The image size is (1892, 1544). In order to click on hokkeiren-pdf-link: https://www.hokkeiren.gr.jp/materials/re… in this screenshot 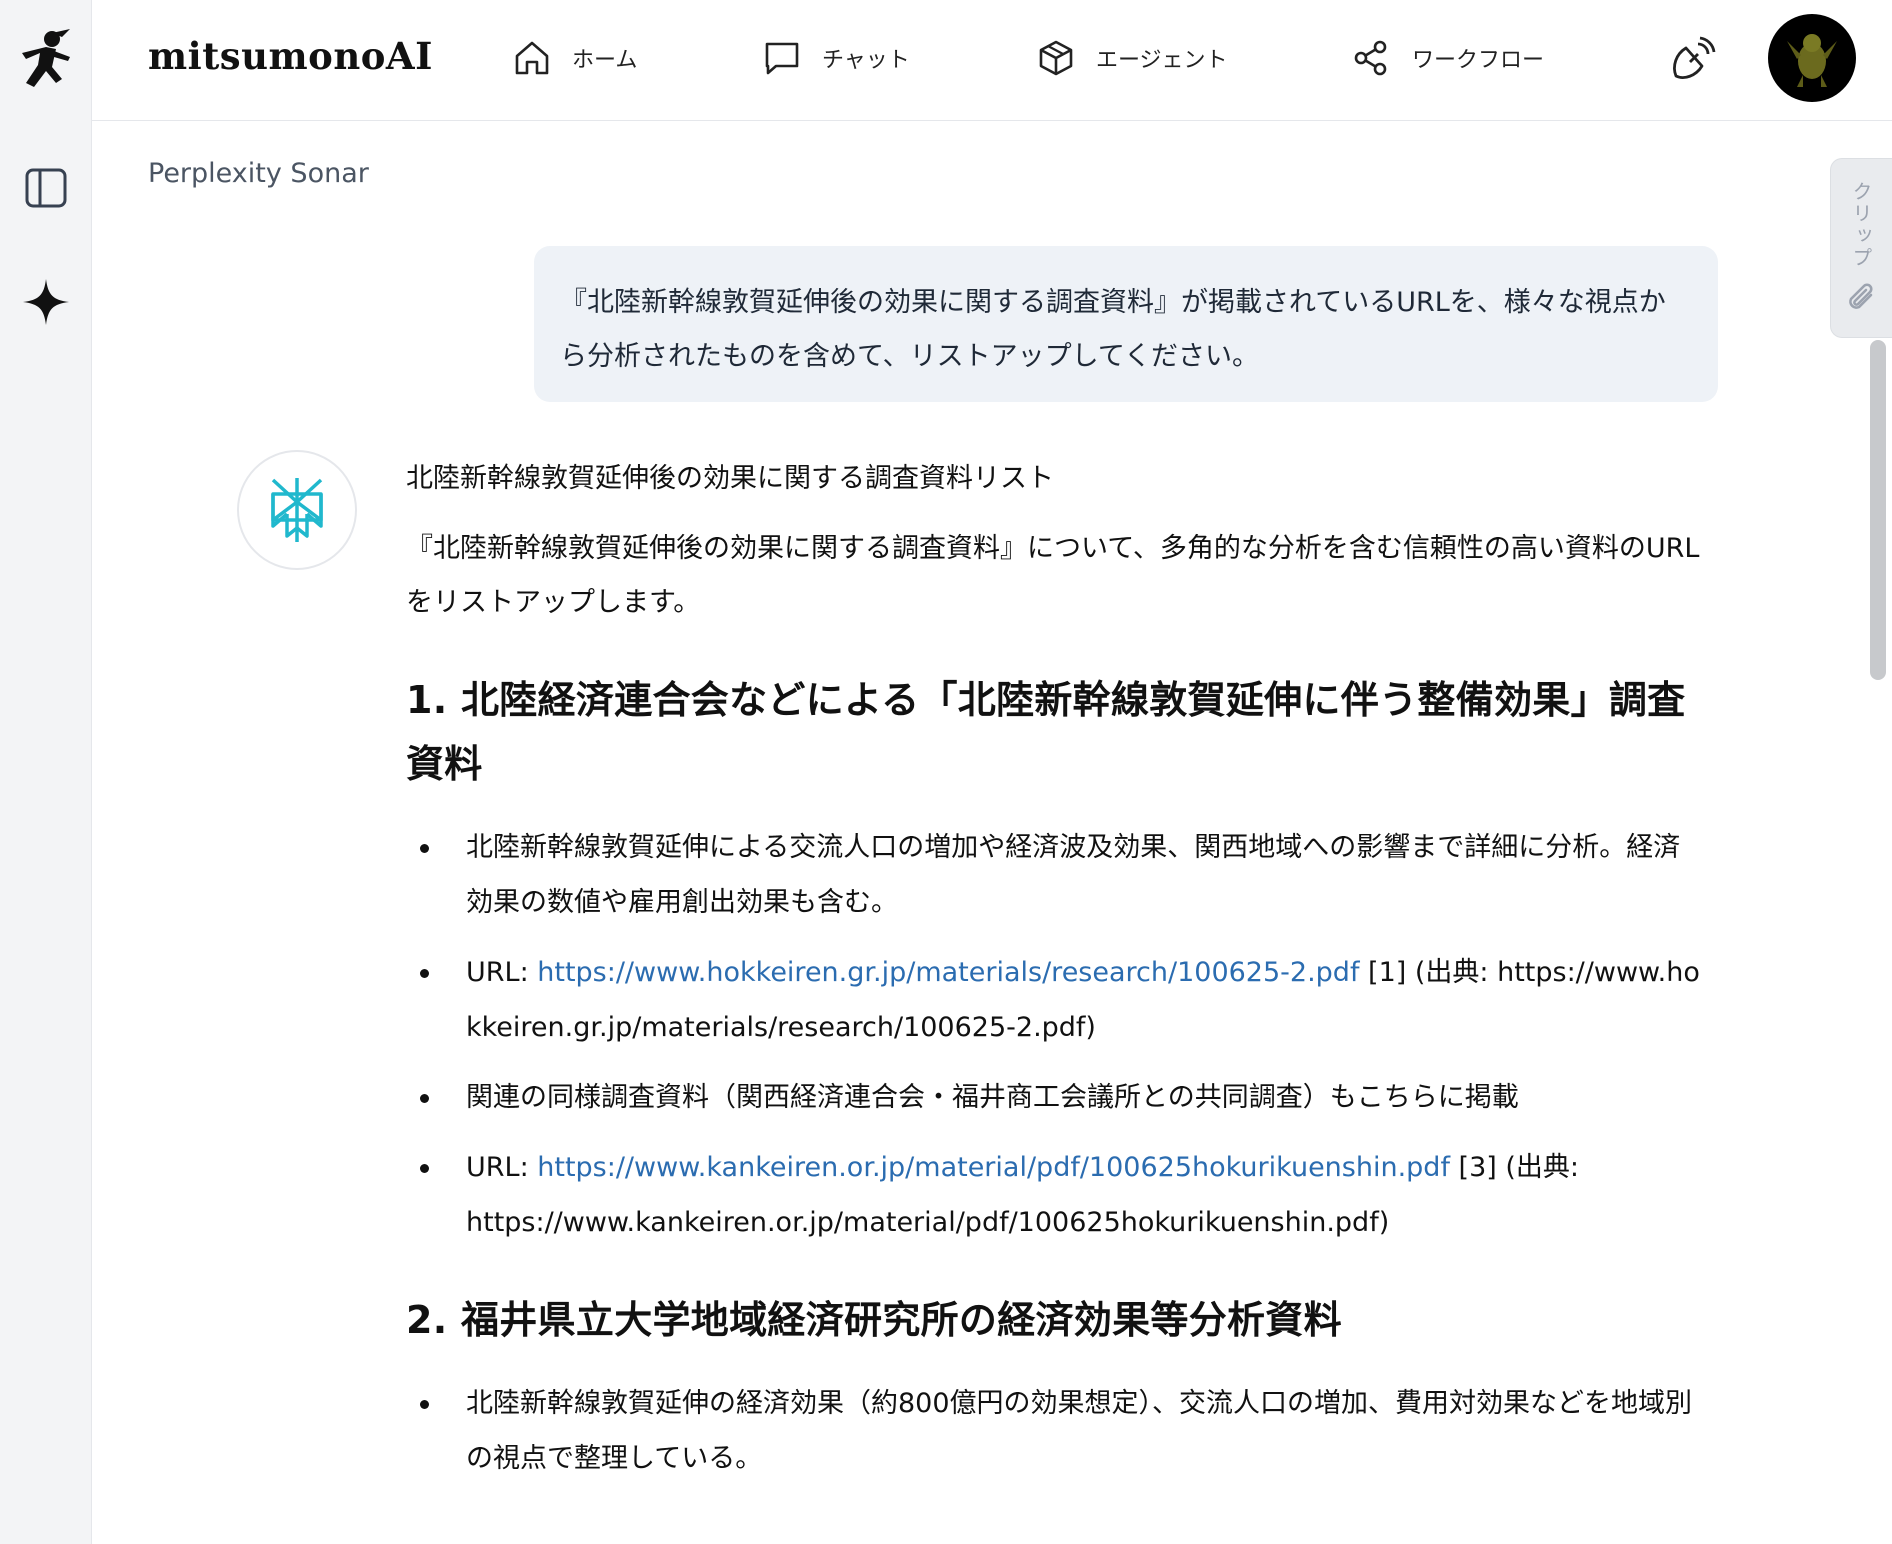, I will do `click(948, 972)`.